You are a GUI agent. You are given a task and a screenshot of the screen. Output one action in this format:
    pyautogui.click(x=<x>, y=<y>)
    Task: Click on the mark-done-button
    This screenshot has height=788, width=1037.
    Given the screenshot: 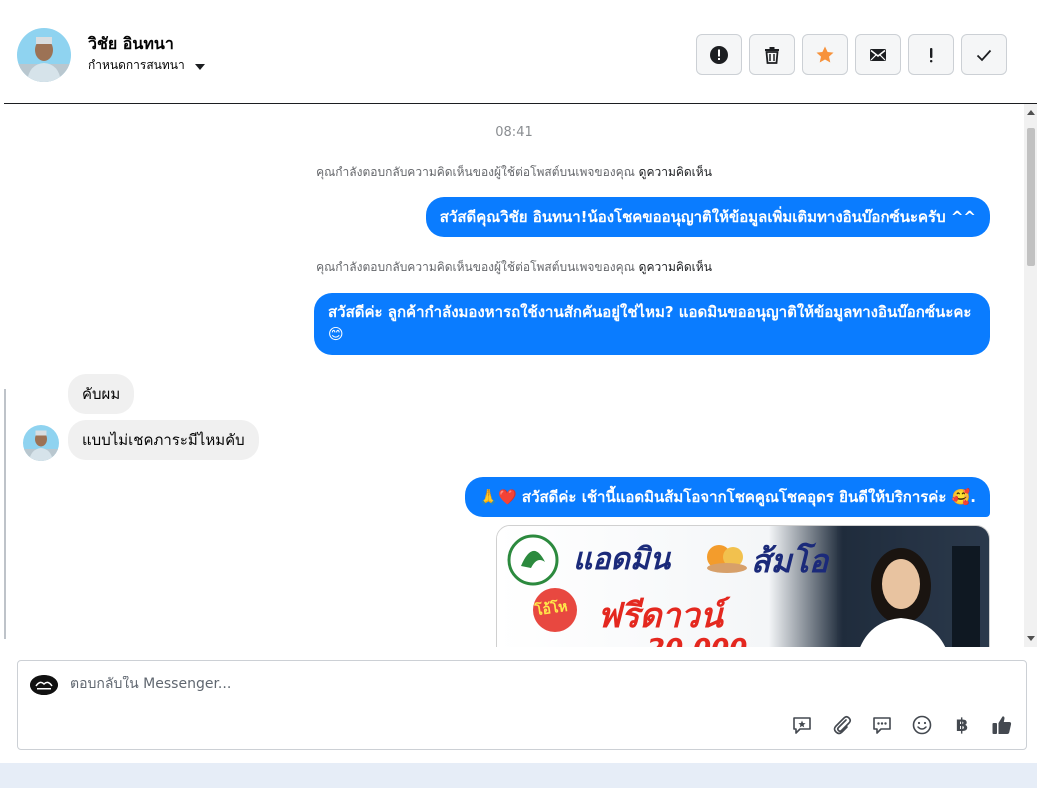 What is the action you would take?
    pyautogui.click(x=984, y=54)
    